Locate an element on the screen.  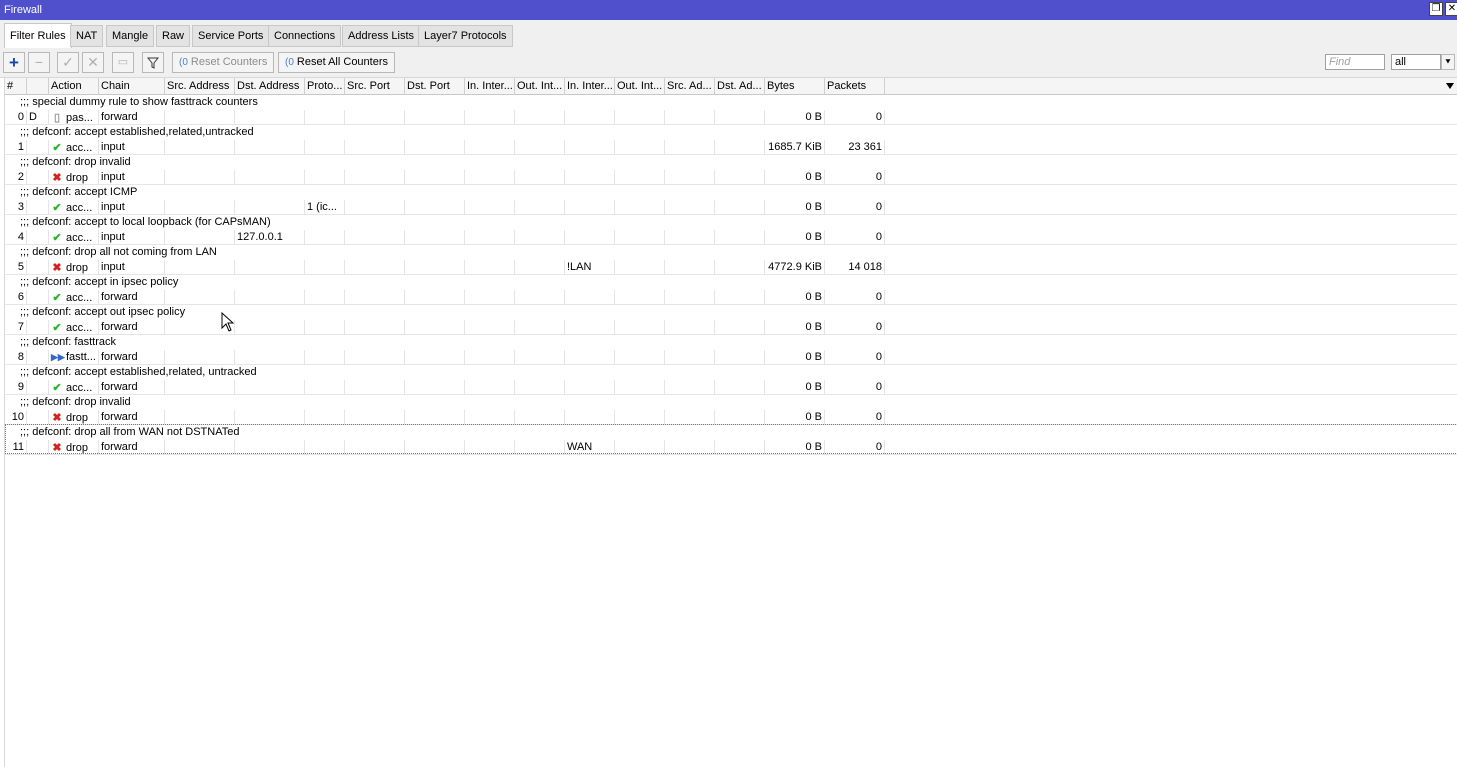
tab-layer7-protocols: Layer7 Protocols is located at coordinates (465, 36).